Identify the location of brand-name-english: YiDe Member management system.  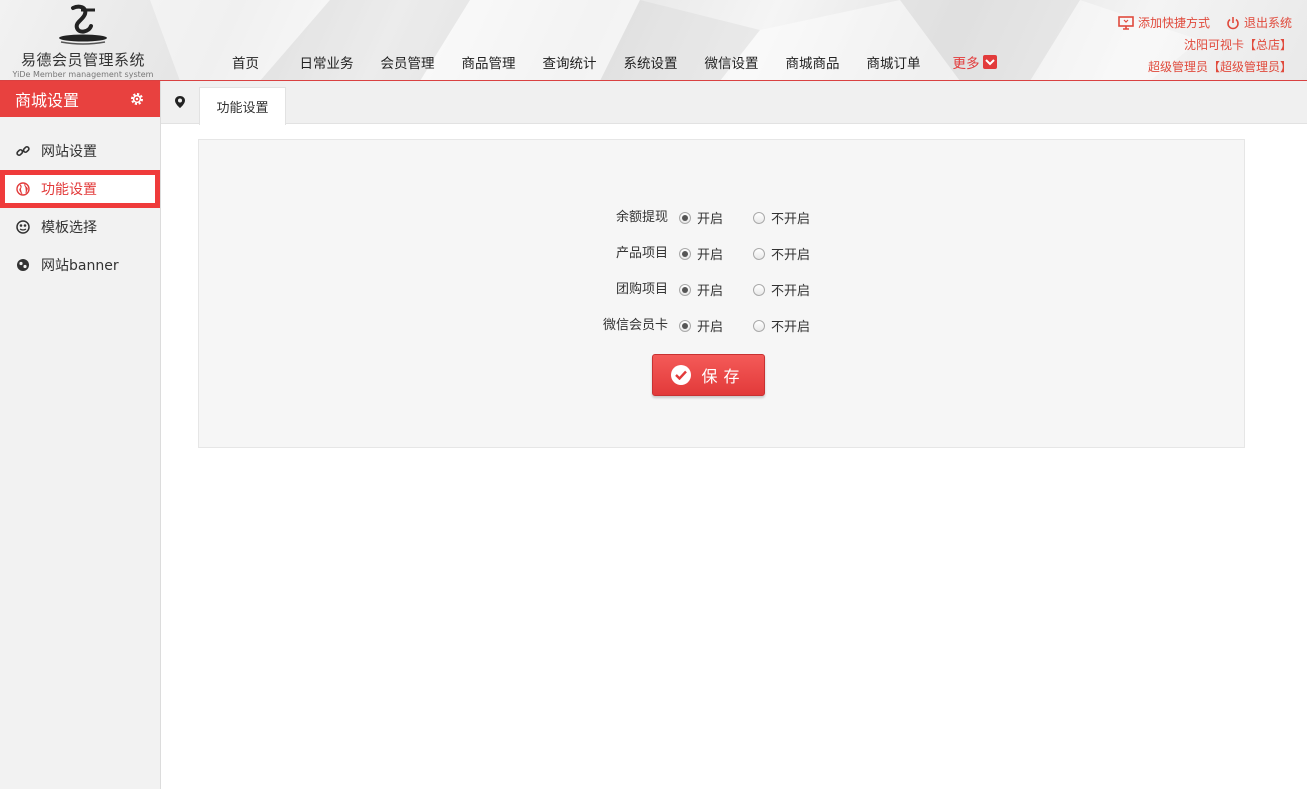
(83, 74).